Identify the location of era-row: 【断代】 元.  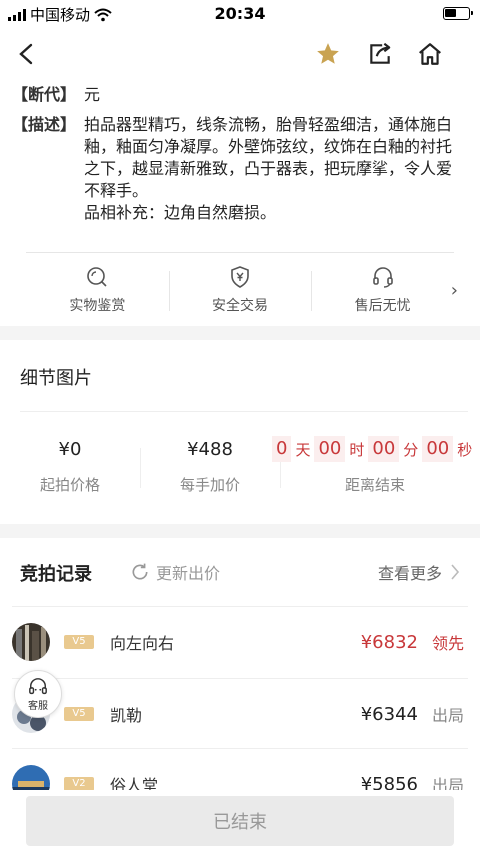
(232, 95).